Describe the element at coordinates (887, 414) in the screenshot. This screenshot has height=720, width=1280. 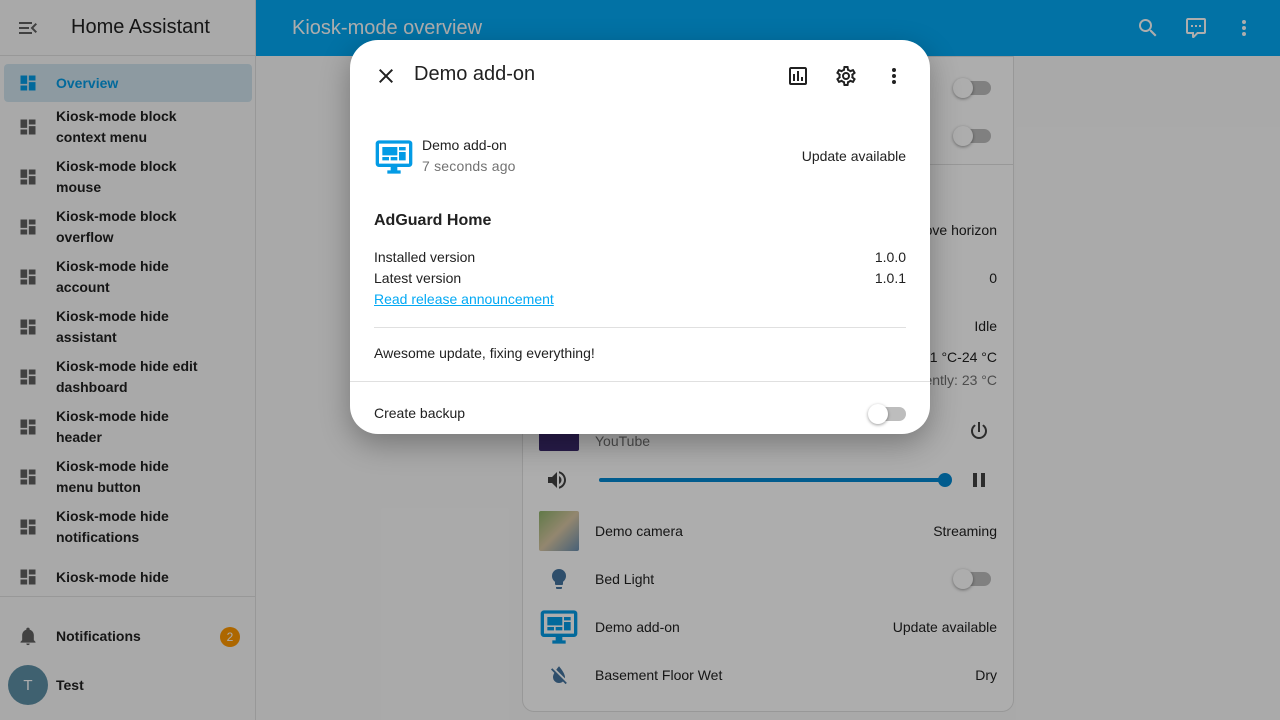
I see `create-backup-toggle` at that location.